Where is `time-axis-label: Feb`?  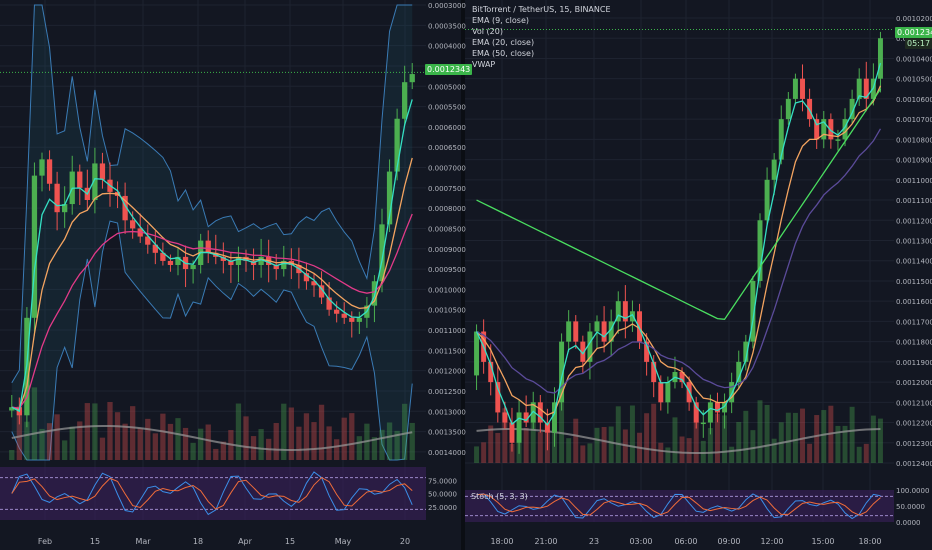
time-axis-label: Feb is located at coordinates (45, 541).